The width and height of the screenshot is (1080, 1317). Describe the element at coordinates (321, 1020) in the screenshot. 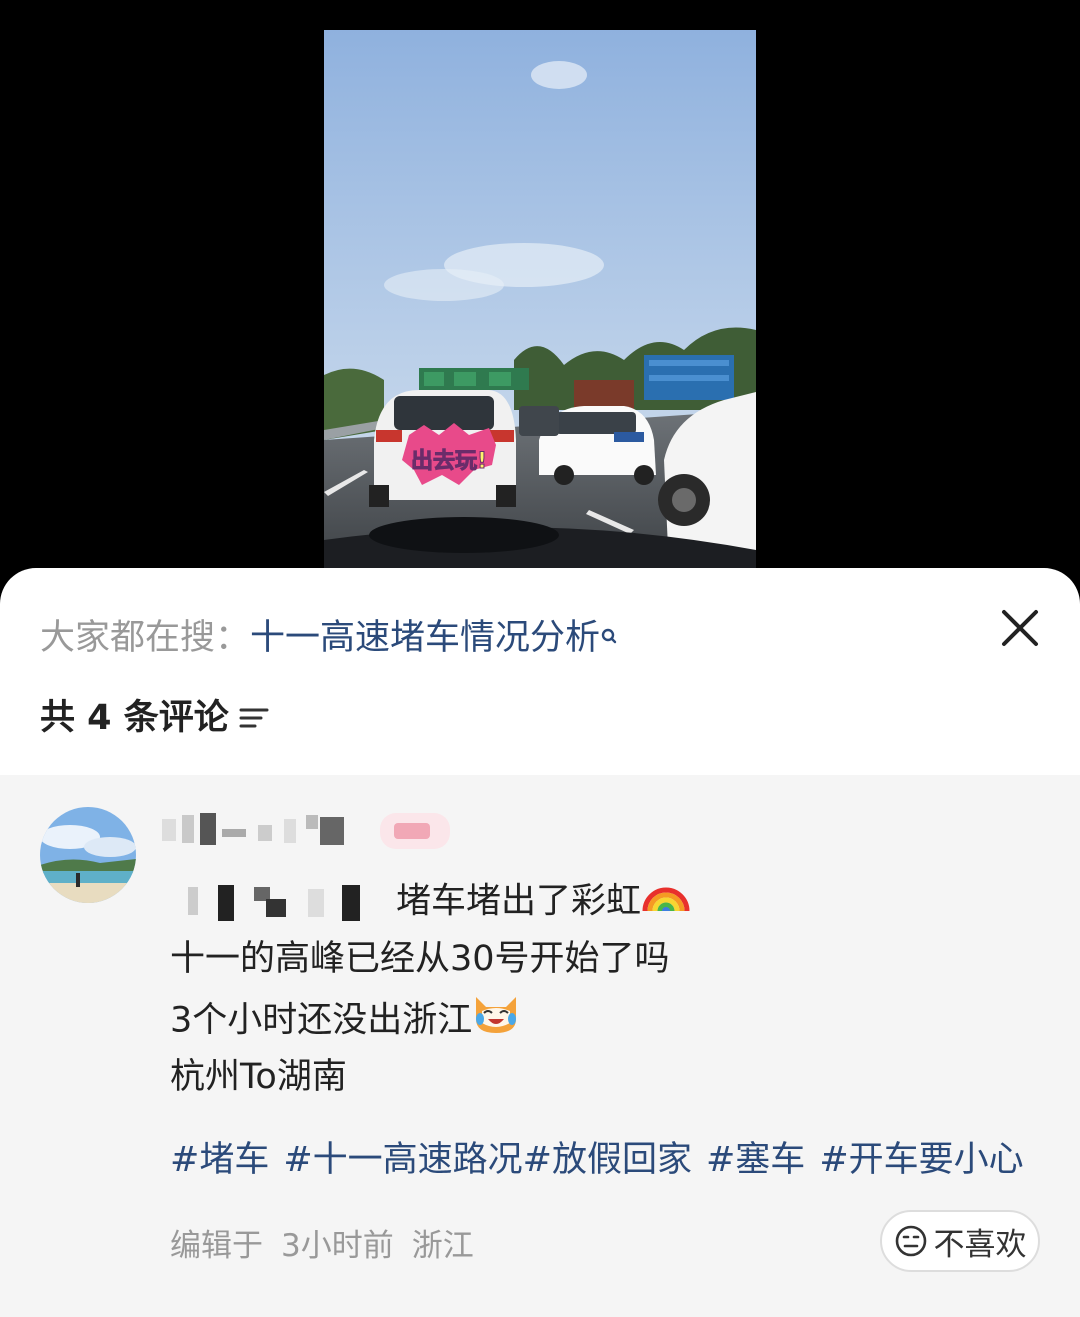

I see `comment-line-3-text: 3个小时还没出浙江` at that location.